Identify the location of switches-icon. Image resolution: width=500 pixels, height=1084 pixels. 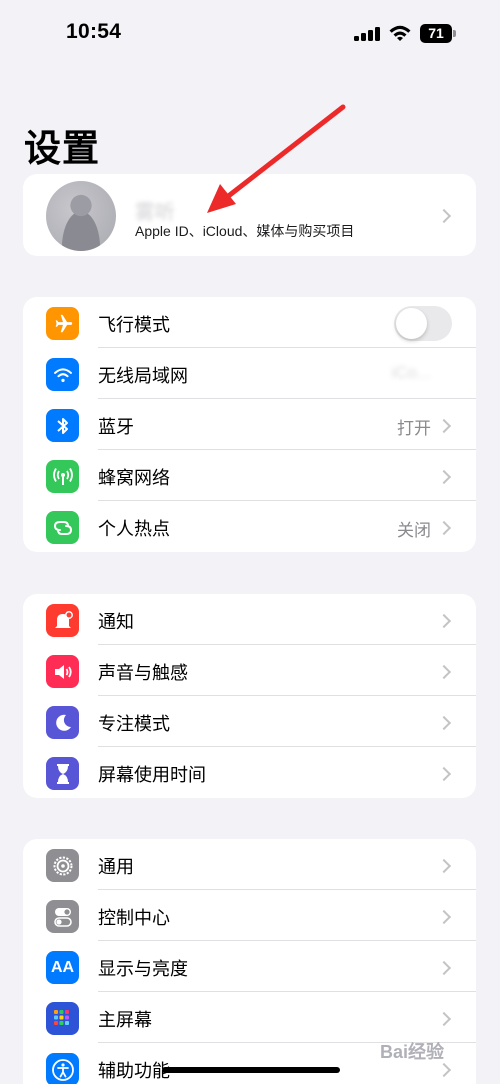
(62, 916).